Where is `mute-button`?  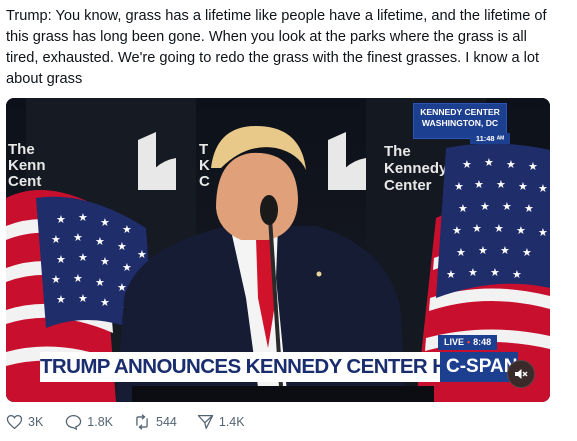 mute-button is located at coordinates (521, 374).